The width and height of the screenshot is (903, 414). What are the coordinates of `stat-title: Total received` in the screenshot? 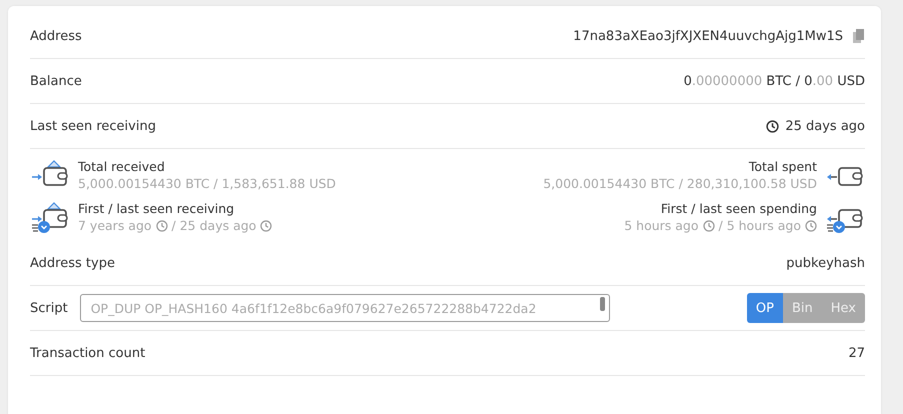 It's located at (122, 166).